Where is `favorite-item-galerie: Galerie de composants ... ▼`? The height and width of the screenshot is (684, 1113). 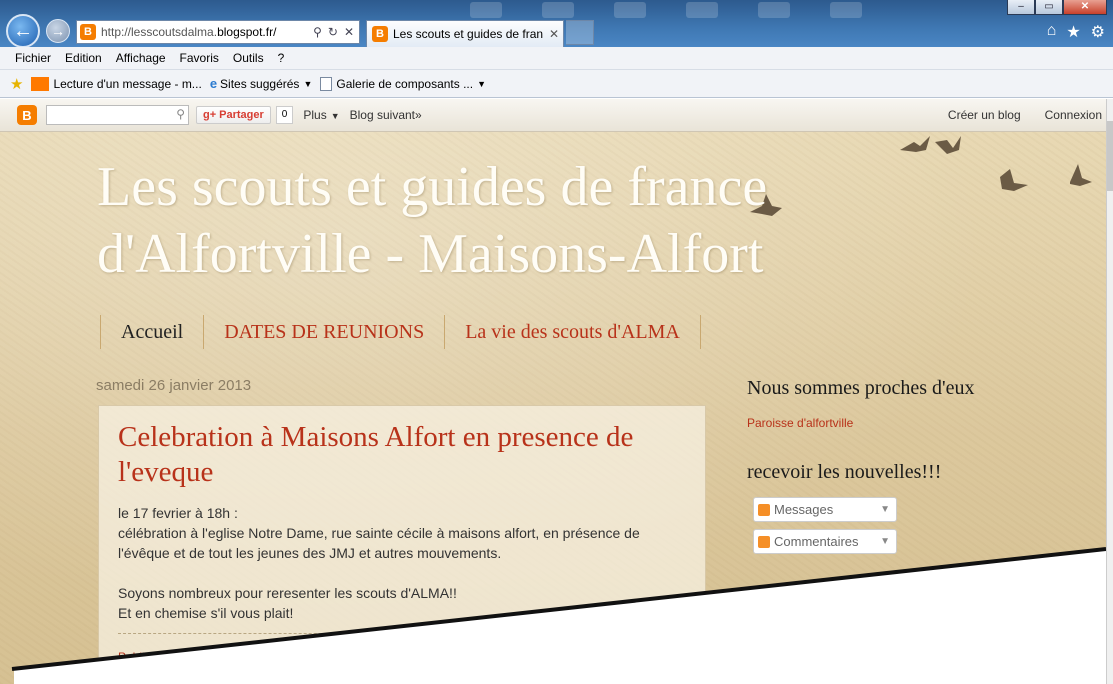 favorite-item-galerie: Galerie de composants ... ▼ is located at coordinates (403, 83).